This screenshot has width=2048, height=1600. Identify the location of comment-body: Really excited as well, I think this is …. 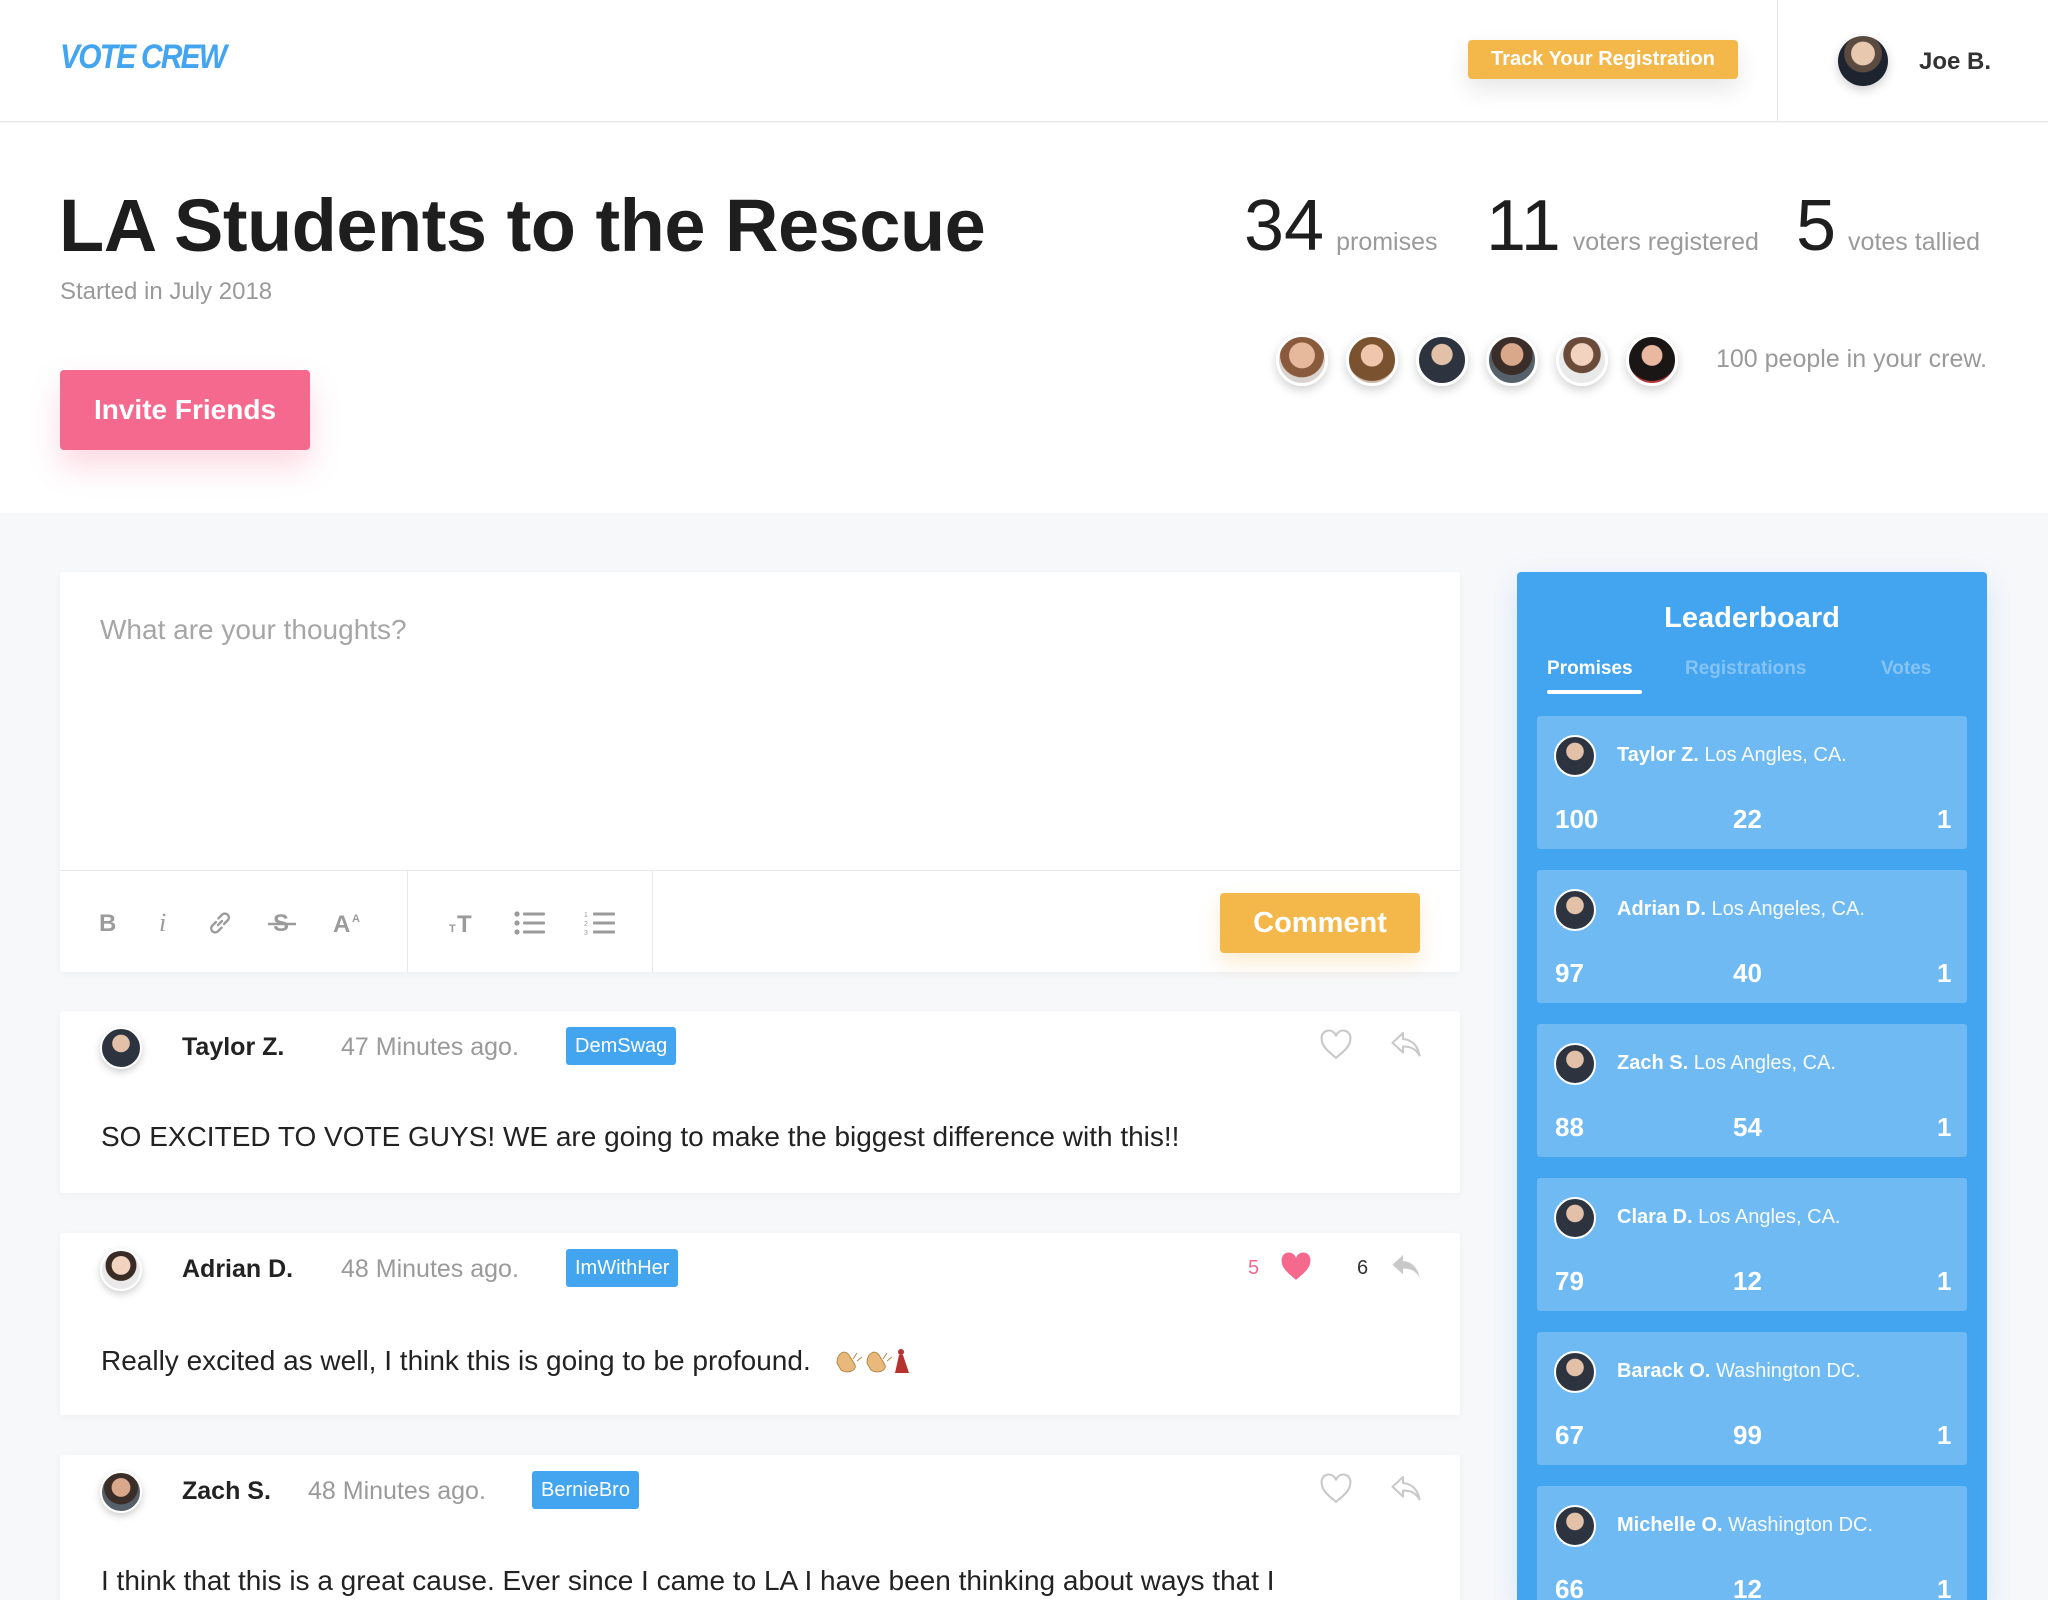
(507, 1362).